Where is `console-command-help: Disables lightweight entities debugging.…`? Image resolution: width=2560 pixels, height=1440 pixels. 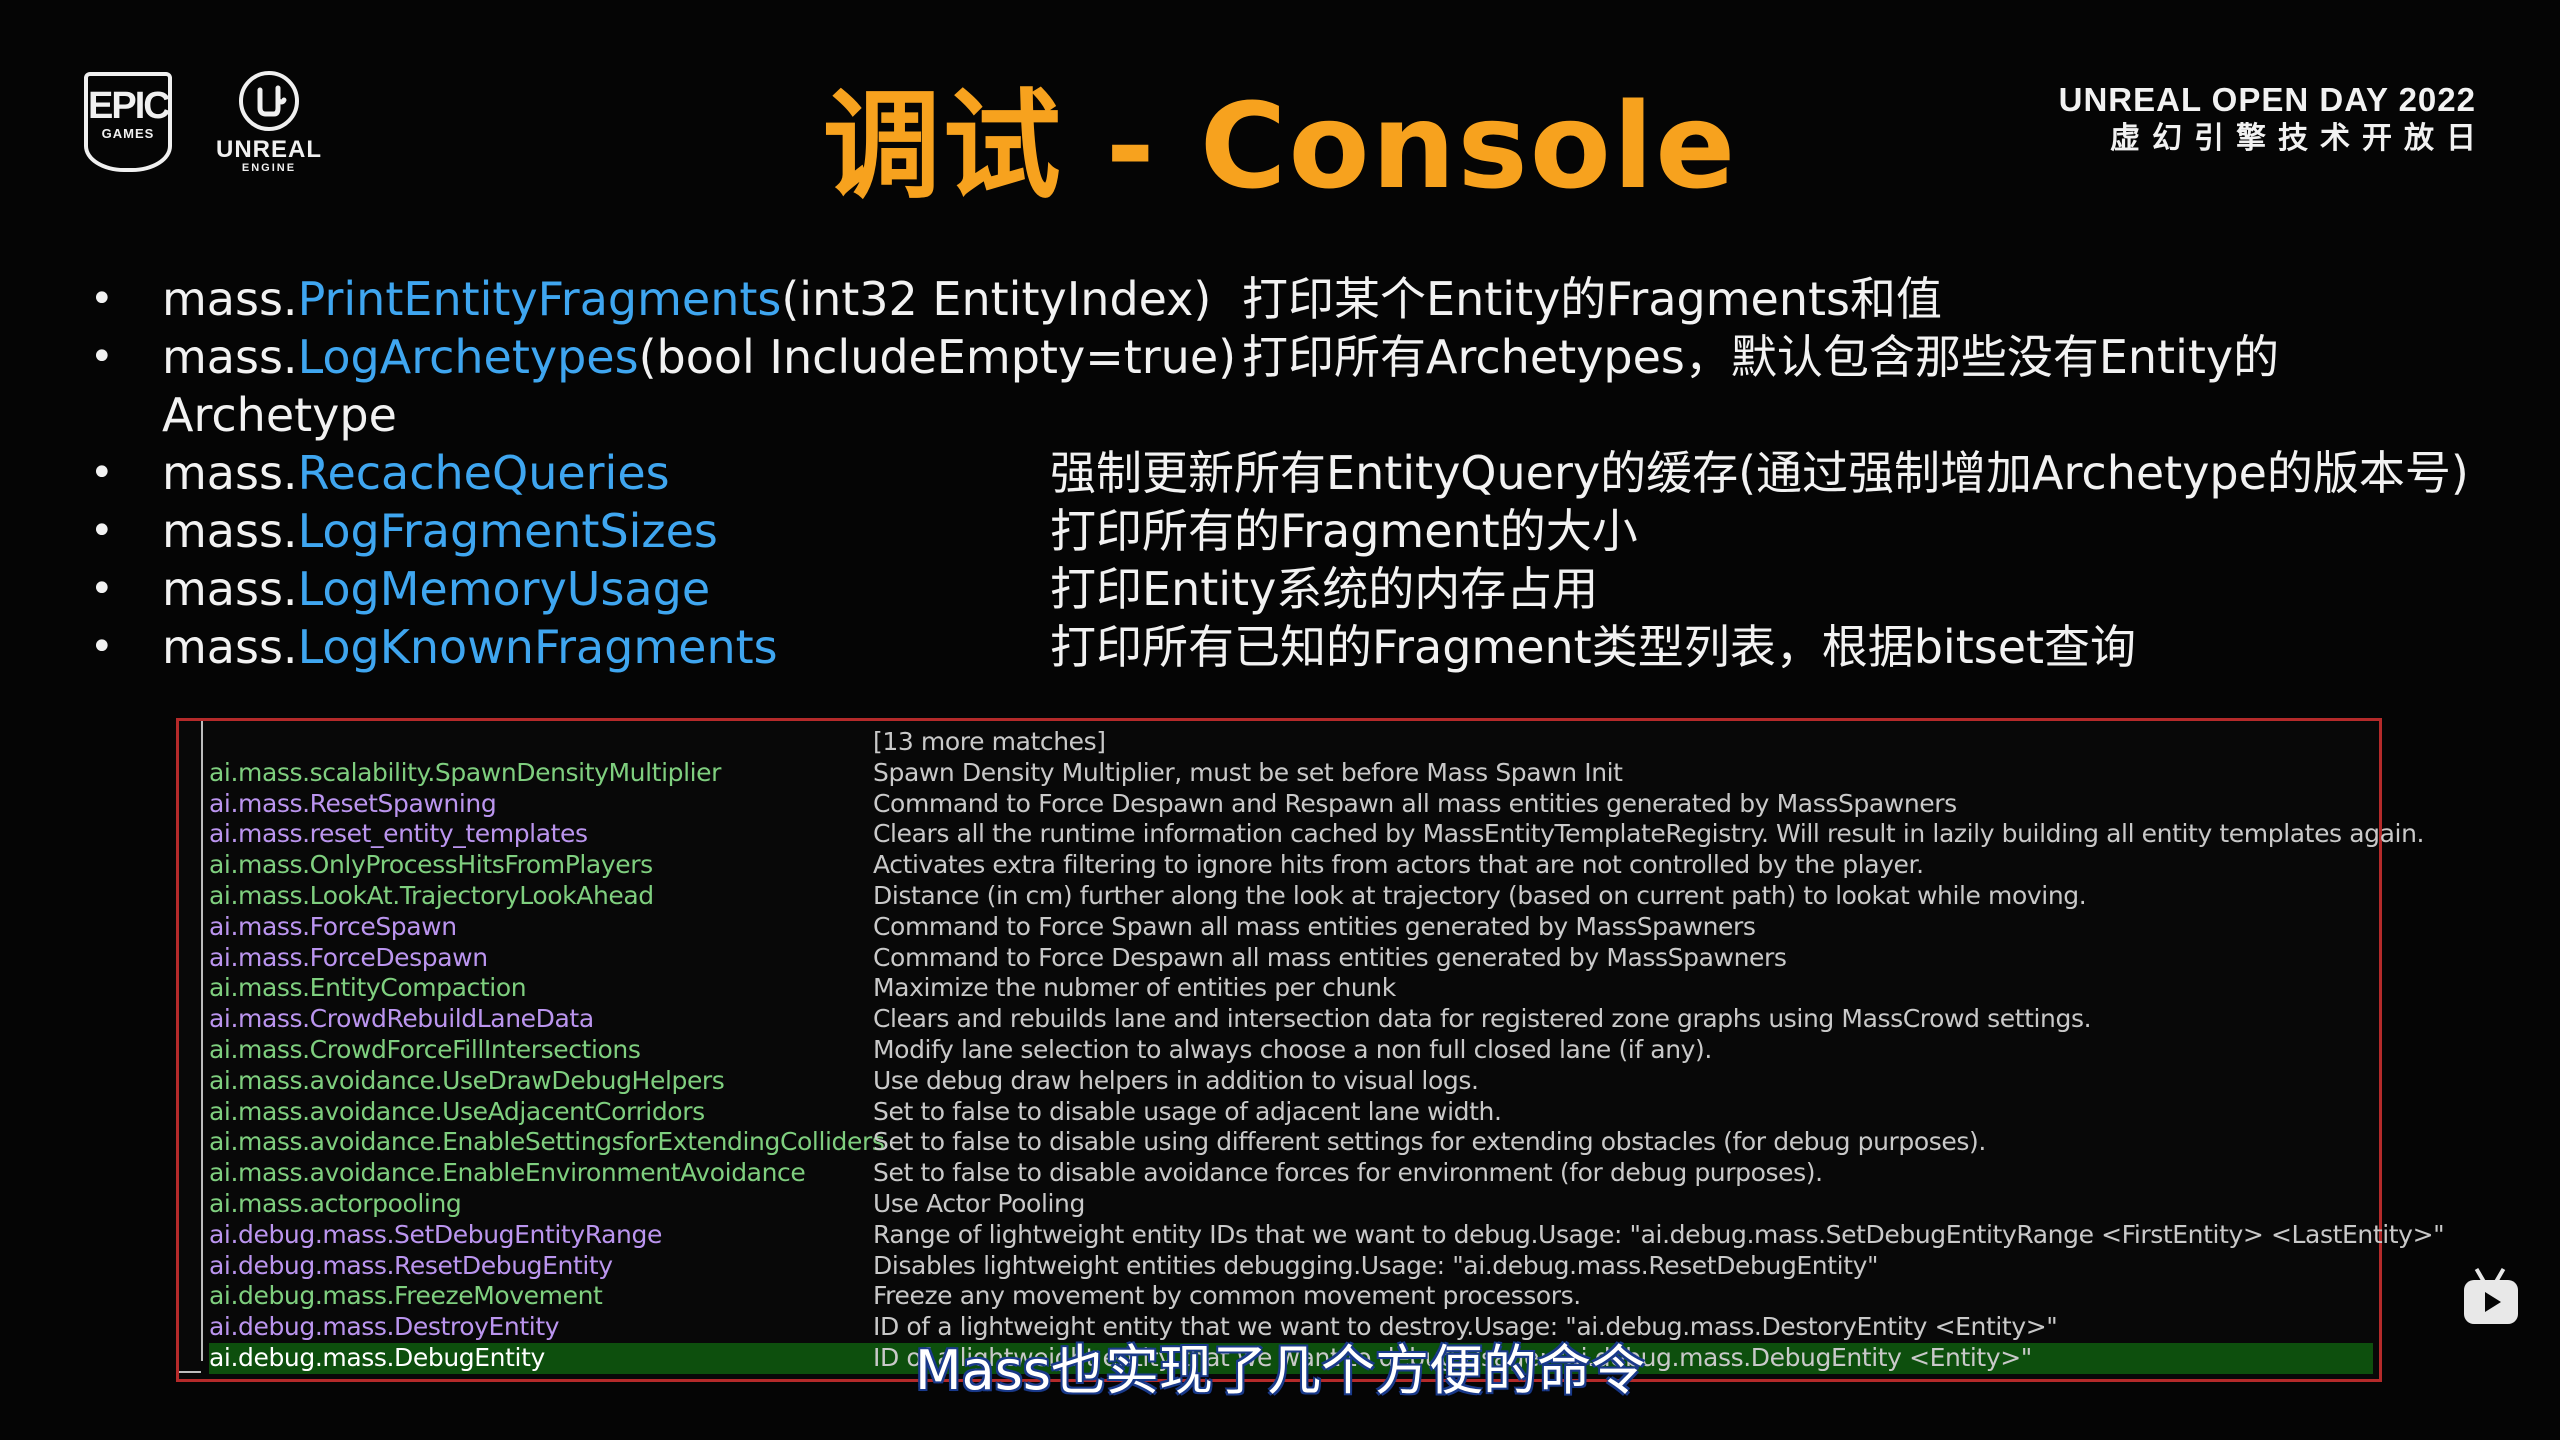 console-command-help: Disables lightweight entities debugging.… is located at coordinates (1376, 1265).